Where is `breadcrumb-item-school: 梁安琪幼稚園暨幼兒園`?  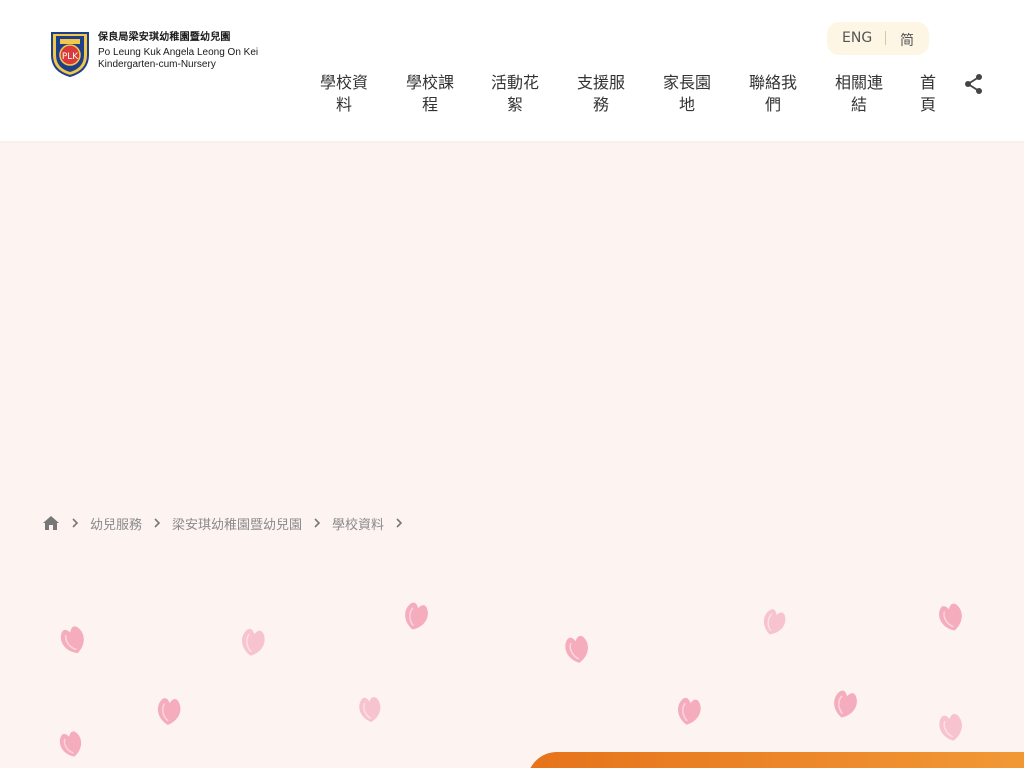
breadcrumb-item-school: 梁安琪幼稚園暨幼兒園 is located at coordinates (237, 523).